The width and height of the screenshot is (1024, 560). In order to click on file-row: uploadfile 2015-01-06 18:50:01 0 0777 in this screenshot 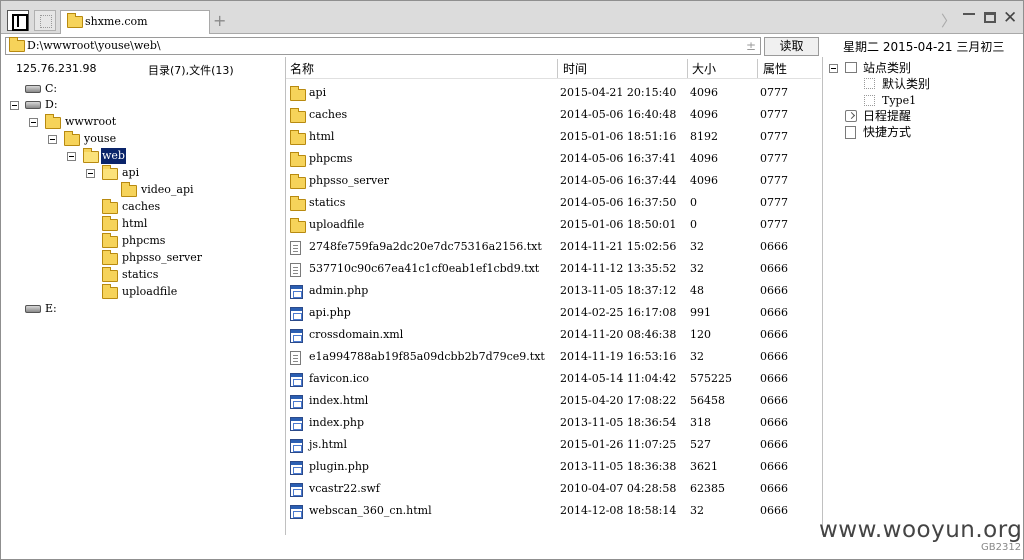, I will do `click(553, 225)`.